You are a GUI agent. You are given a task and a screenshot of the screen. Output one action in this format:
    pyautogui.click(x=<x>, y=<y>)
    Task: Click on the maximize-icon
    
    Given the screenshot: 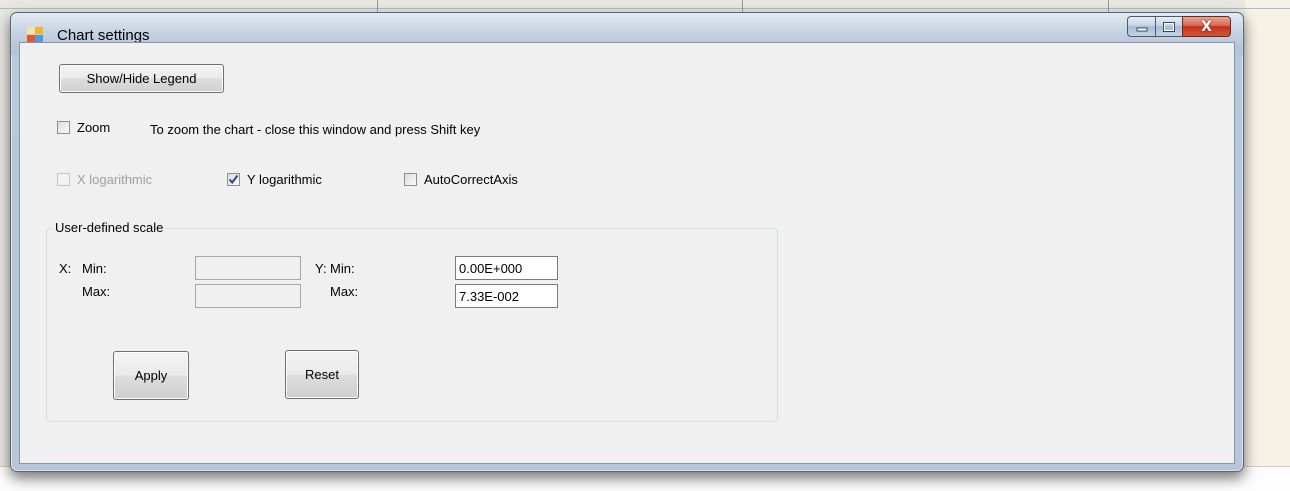 What is the action you would take?
    pyautogui.click(x=1169, y=26)
    